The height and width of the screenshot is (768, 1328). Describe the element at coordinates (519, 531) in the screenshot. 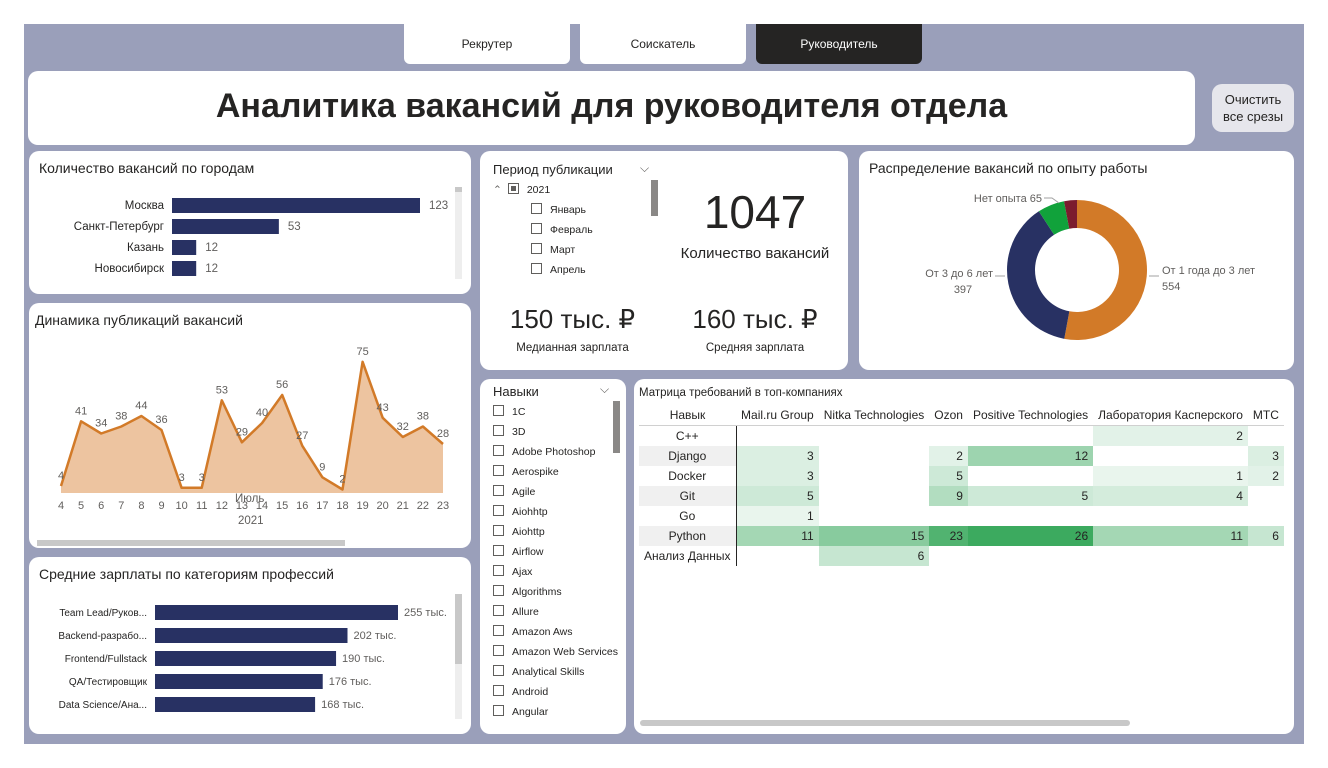

I see `skill-slicer-item: Aiohttp` at that location.